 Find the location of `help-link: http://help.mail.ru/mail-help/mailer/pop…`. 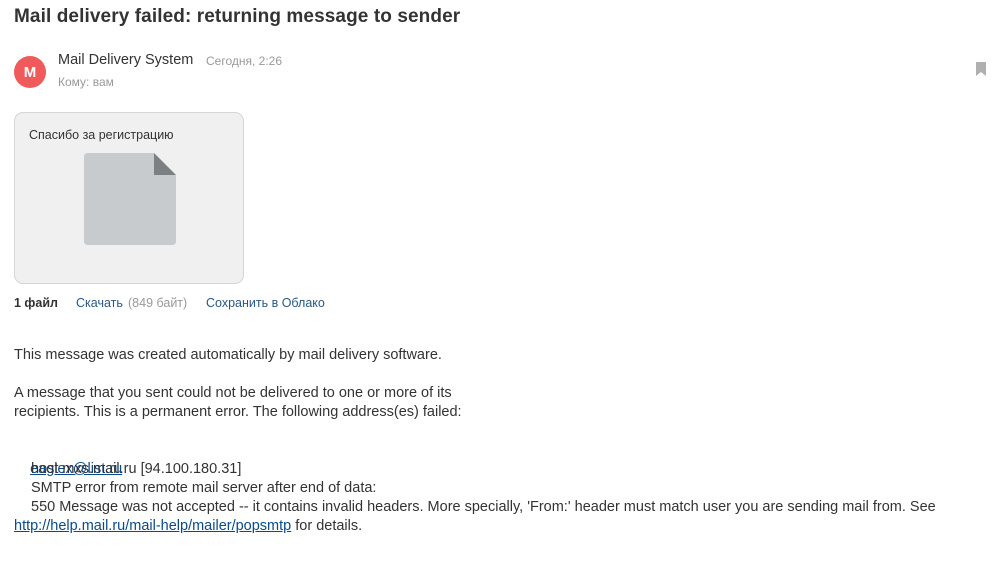

help-link: http://help.mail.ru/mail-help/mailer/pop… is located at coordinates (152, 526).